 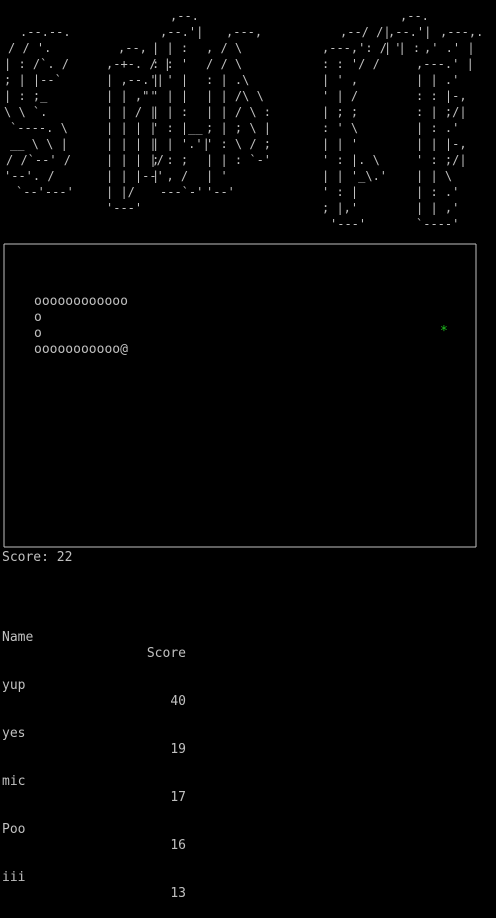 I want to click on highscore-row: yes 19, so click(x=102, y=733).